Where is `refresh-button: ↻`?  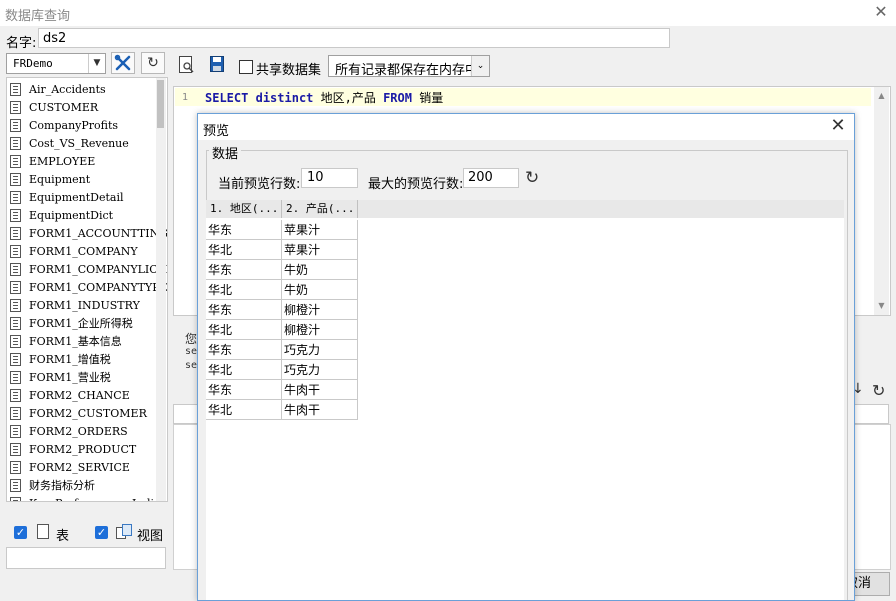
refresh-button: ↻ is located at coordinates (153, 63).